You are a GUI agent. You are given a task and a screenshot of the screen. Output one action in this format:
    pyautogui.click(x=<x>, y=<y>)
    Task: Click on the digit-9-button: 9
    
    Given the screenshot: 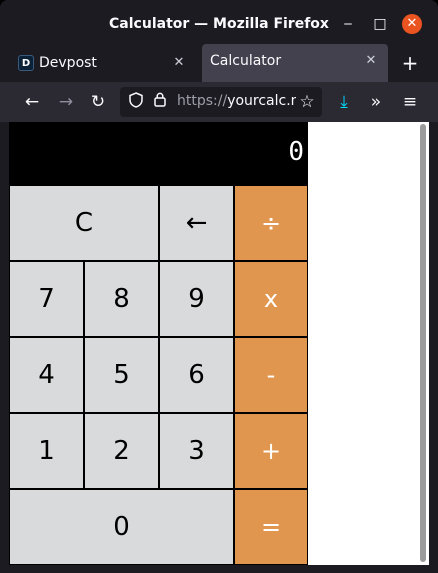 What is the action you would take?
    pyautogui.click(x=196, y=299)
    